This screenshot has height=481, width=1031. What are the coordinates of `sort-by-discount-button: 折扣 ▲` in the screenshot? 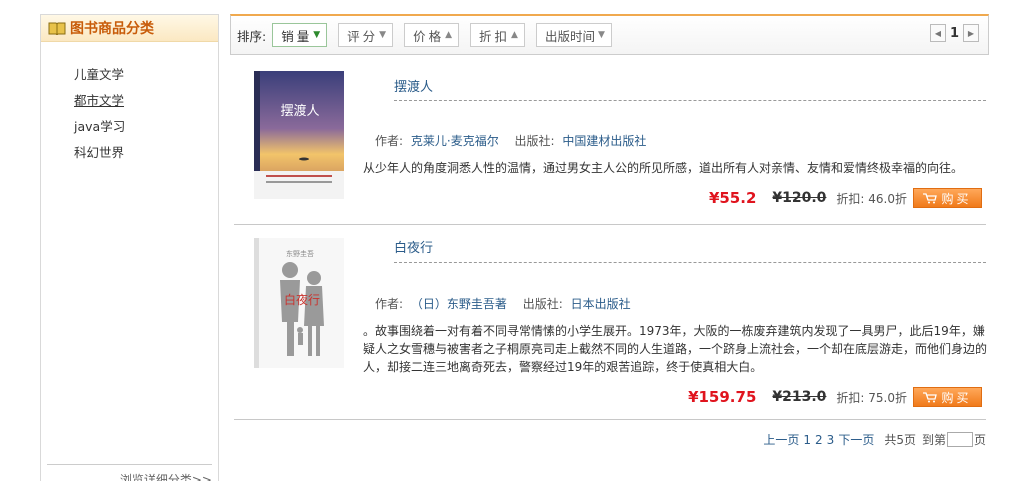 It's located at (497, 35).